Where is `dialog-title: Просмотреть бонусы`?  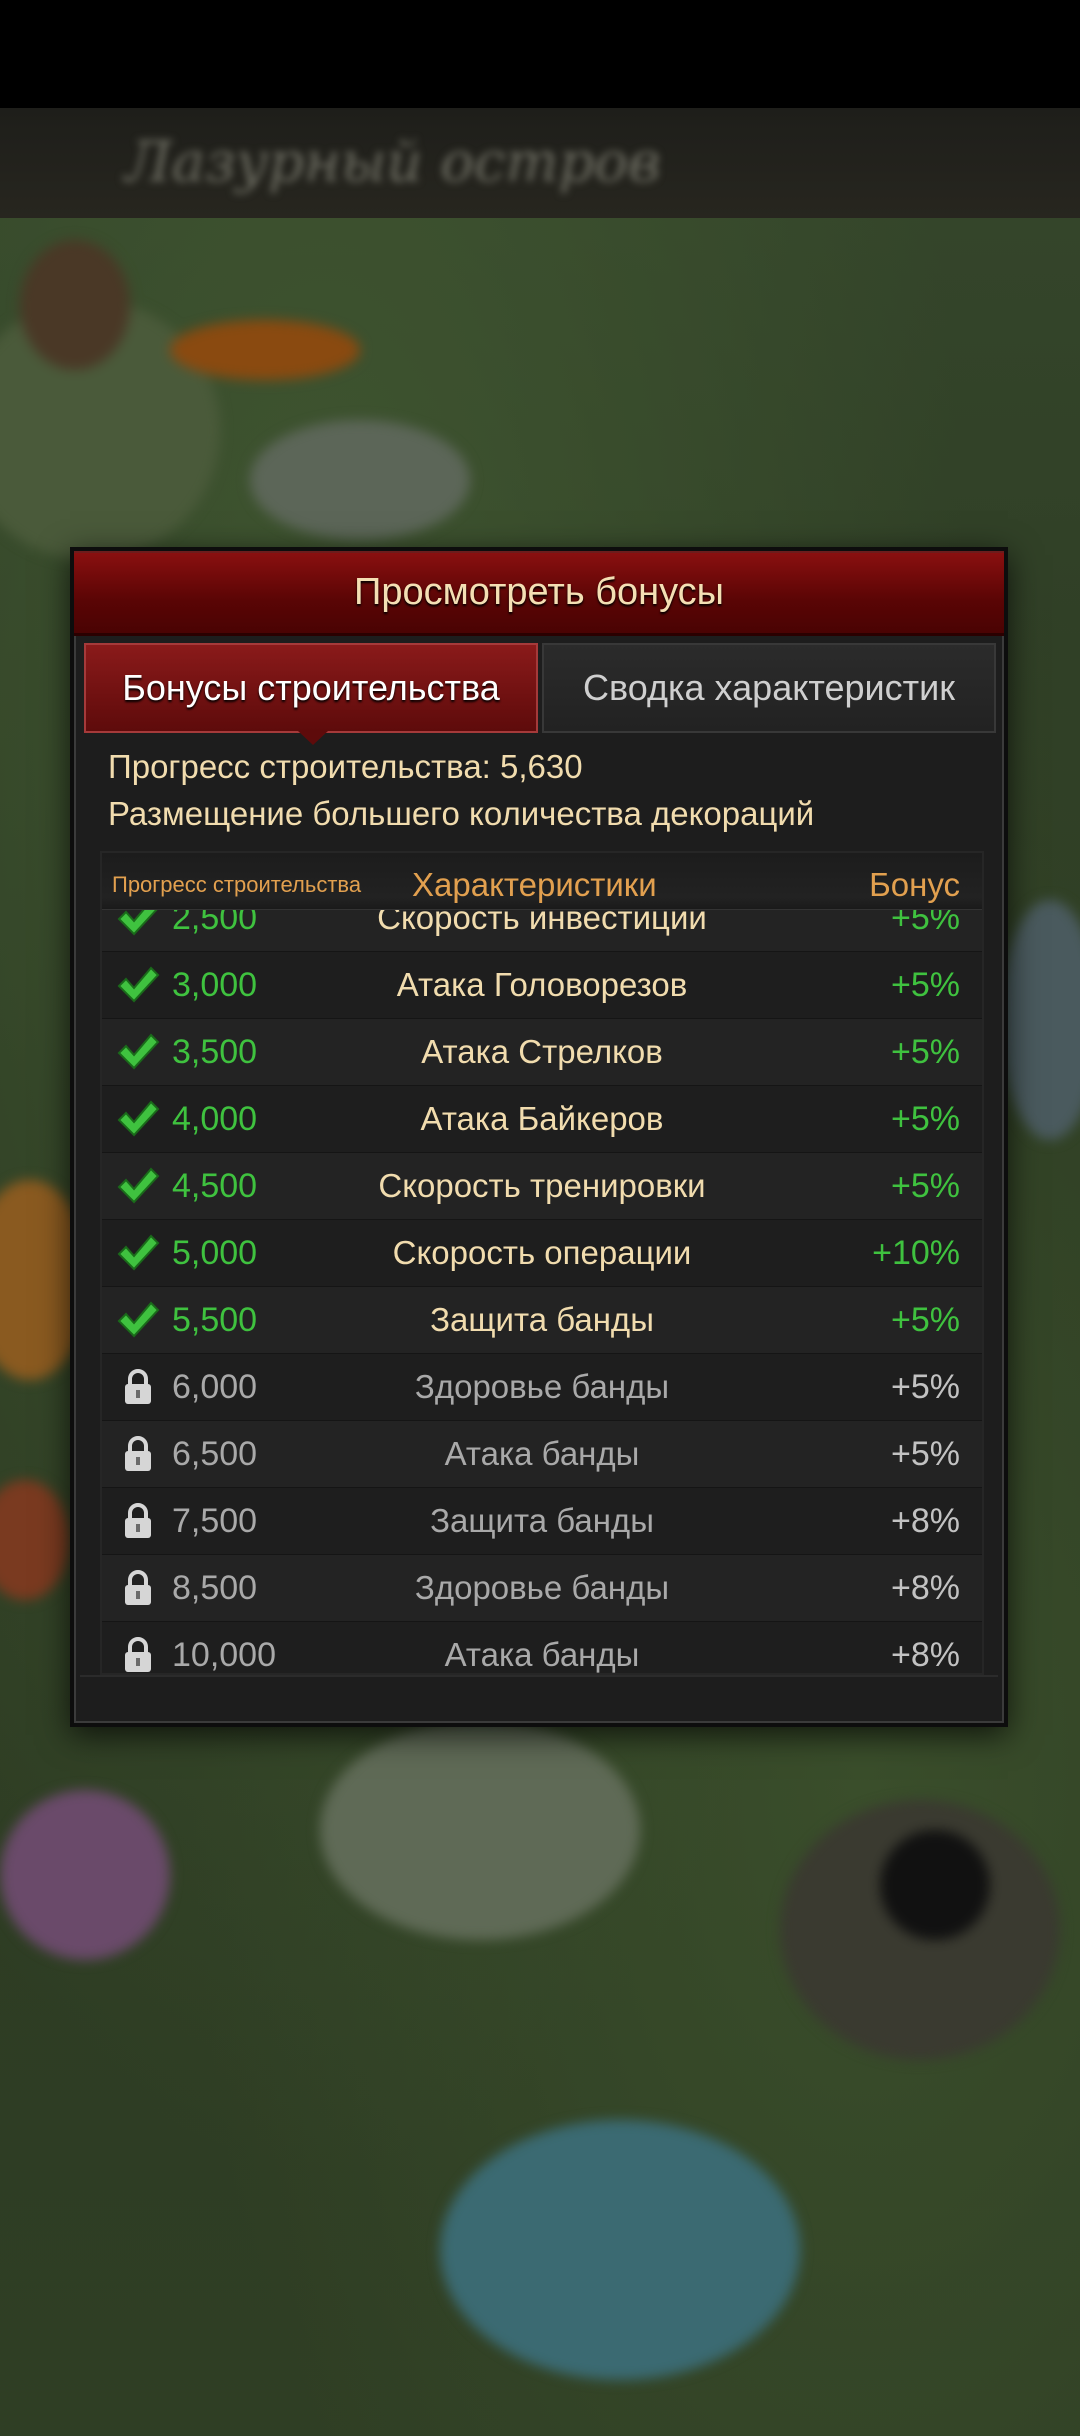
dialog-title: Просмотреть бонусы is located at coordinates (539, 593).